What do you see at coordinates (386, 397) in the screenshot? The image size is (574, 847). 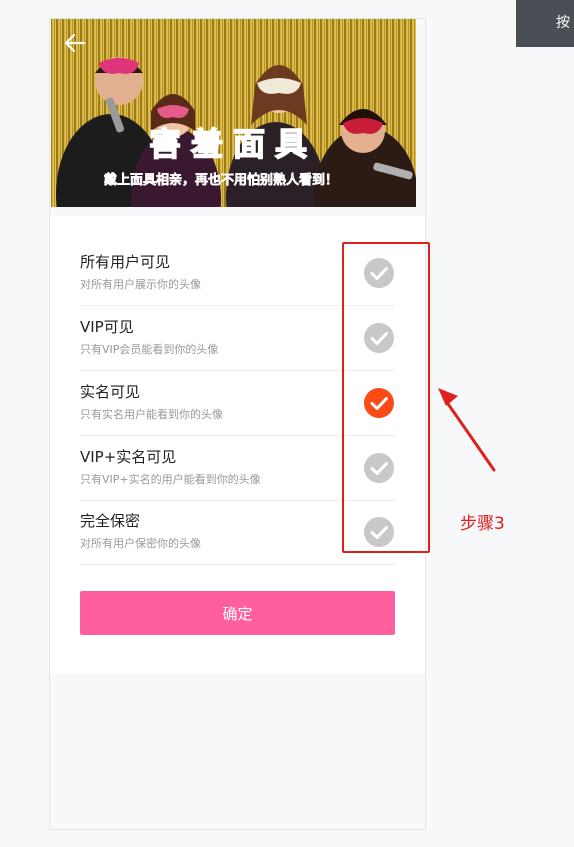 I see `annotation-highlight-box` at bounding box center [386, 397].